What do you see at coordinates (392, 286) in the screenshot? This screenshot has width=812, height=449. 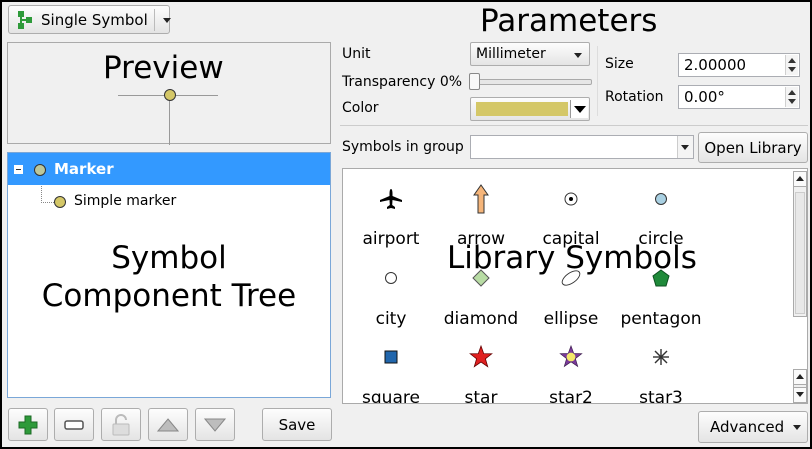 I see `symbol-item-square: square` at bounding box center [392, 286].